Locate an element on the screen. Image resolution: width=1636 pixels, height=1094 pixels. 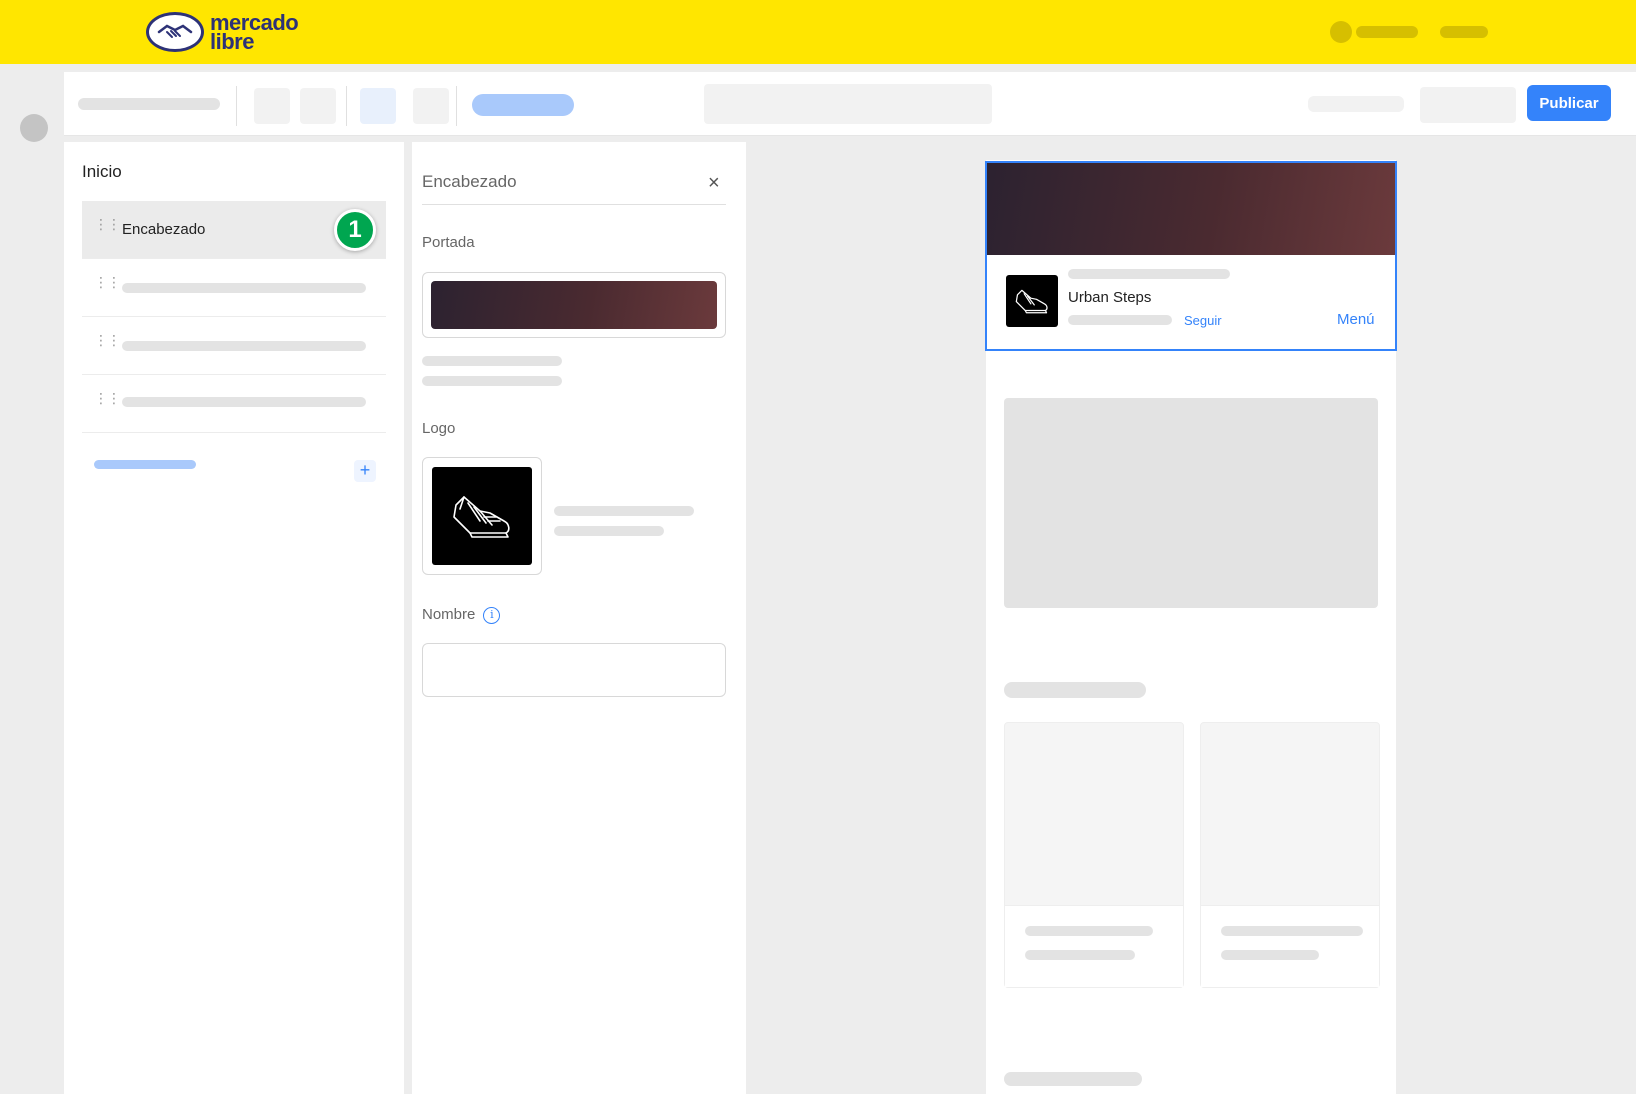
toolbar-secondary-button is located at coordinates (1468, 105).